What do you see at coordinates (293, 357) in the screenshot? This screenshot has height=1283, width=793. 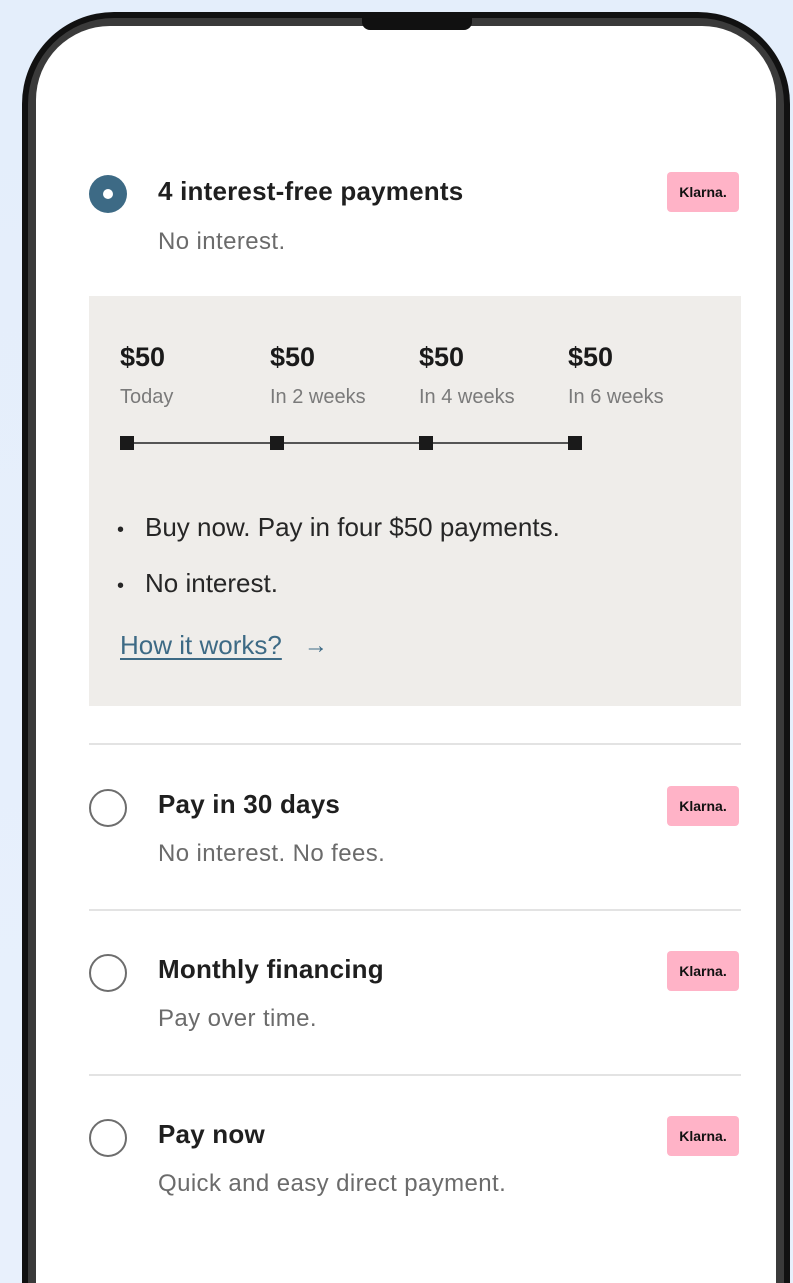 I see `installment-amount-2: $50` at bounding box center [293, 357].